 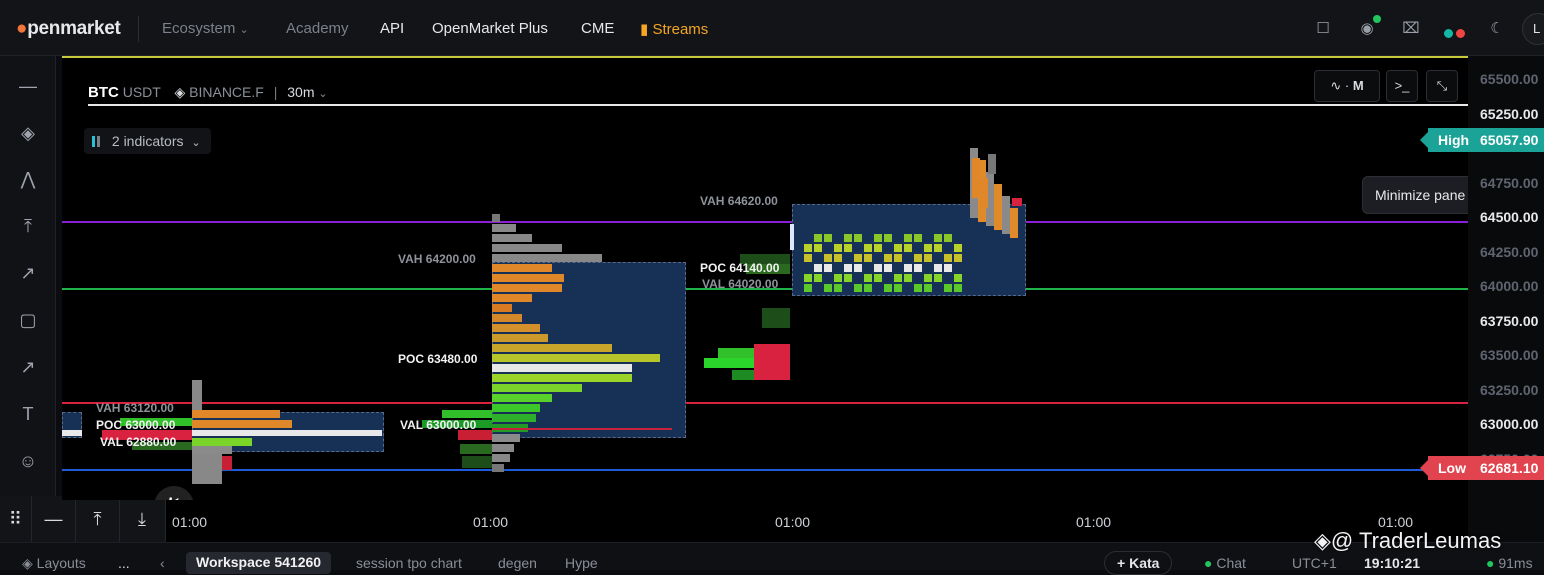 I want to click on indicators-button: 2 indicators ⌄, so click(x=147, y=141).